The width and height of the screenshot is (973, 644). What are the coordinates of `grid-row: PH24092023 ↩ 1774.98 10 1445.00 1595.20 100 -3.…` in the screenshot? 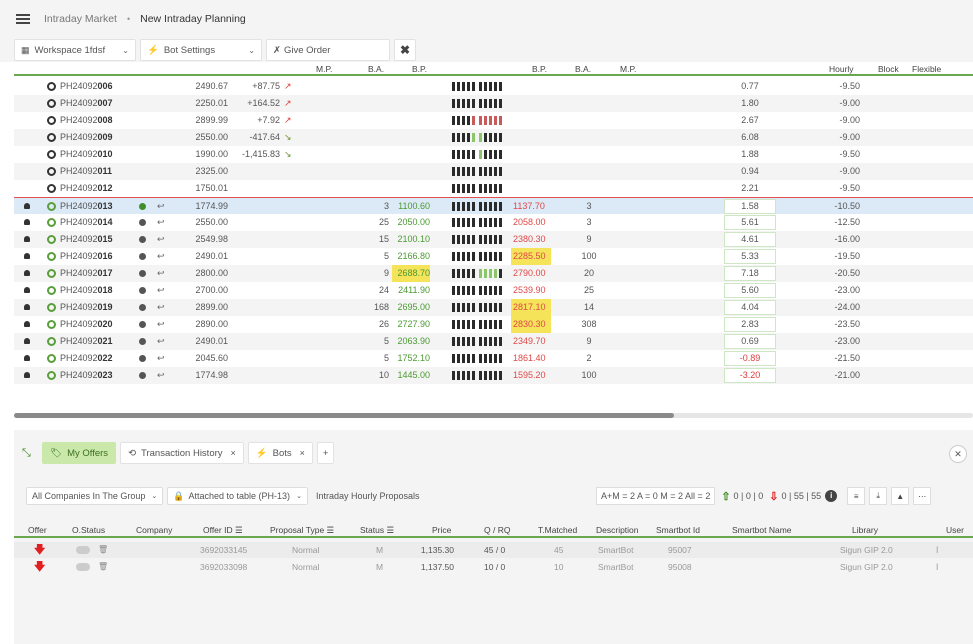 It's located at (493, 375).